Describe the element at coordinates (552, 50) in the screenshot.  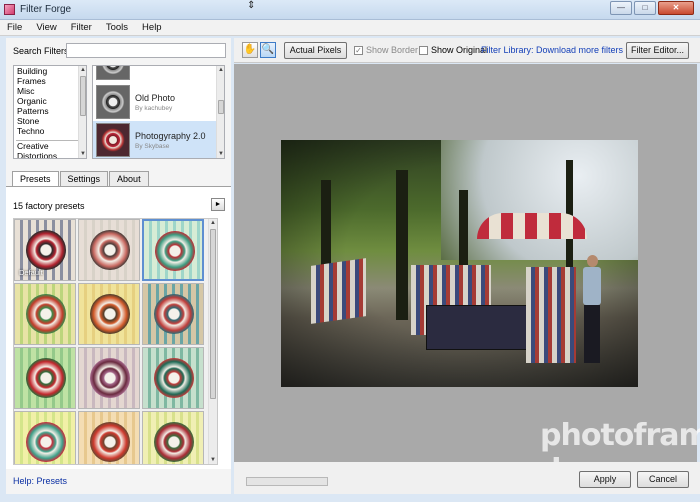
I see `filter-library-link: Filter Library: Download more filters` at that location.